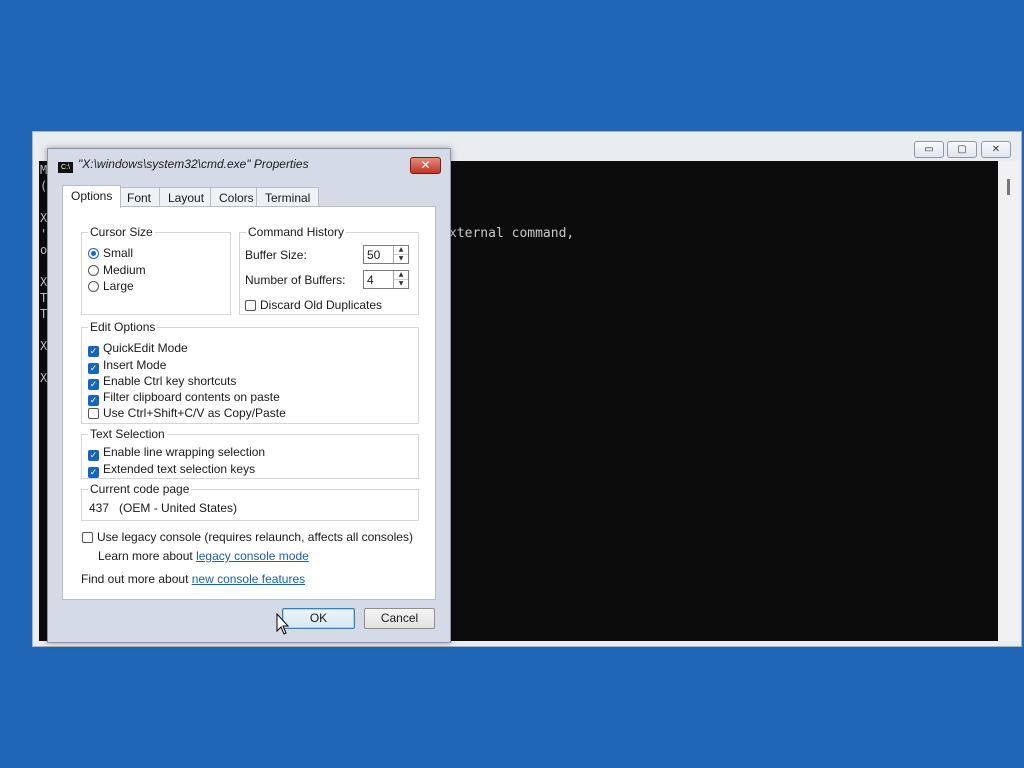 The width and height of the screenshot is (1024, 768). I want to click on command-history-legend: Command History, so click(296, 232).